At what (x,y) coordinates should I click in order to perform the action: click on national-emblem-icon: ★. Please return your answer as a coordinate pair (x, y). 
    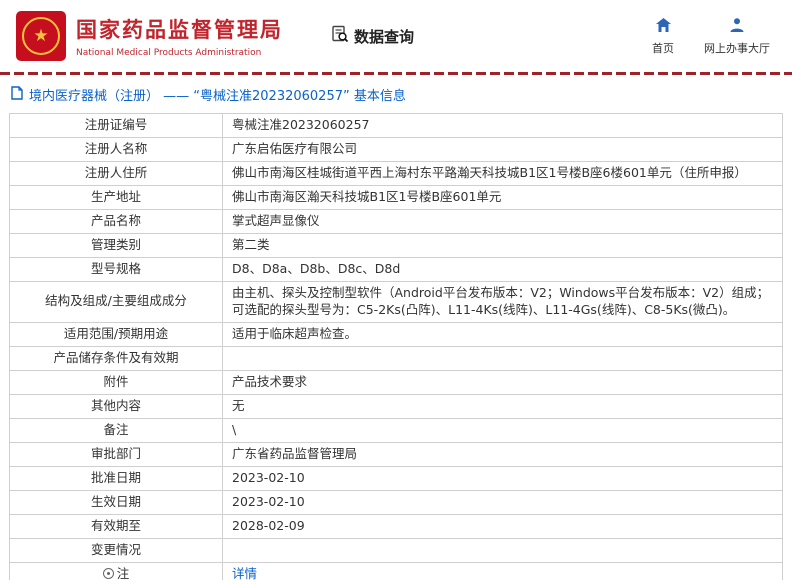
    Looking at the image, I should click on (41, 36).